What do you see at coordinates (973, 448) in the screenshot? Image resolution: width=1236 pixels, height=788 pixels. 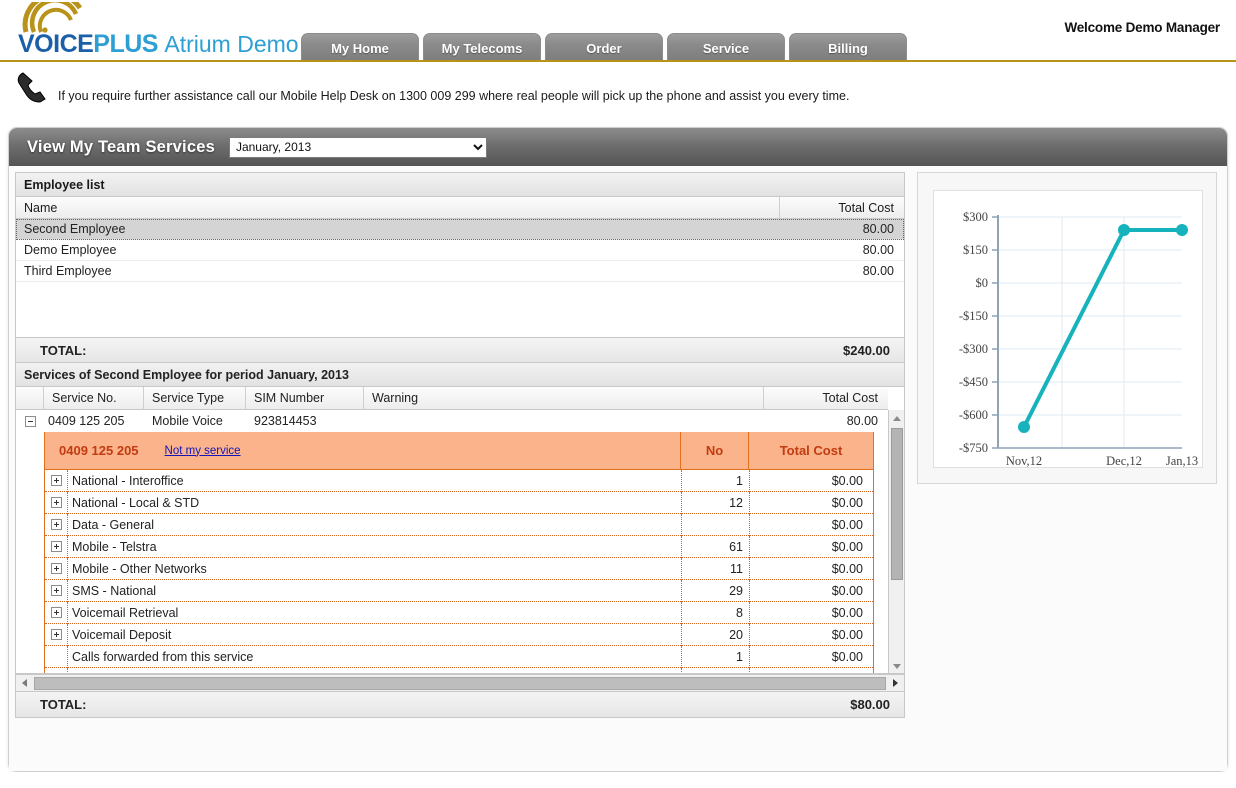 I see `y-tick-label: -$750` at bounding box center [973, 448].